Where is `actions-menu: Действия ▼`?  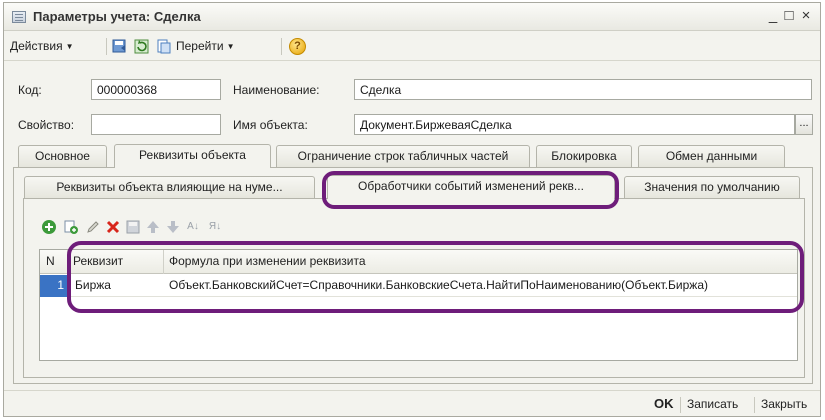 actions-menu: Действия ▼ is located at coordinates (42, 46).